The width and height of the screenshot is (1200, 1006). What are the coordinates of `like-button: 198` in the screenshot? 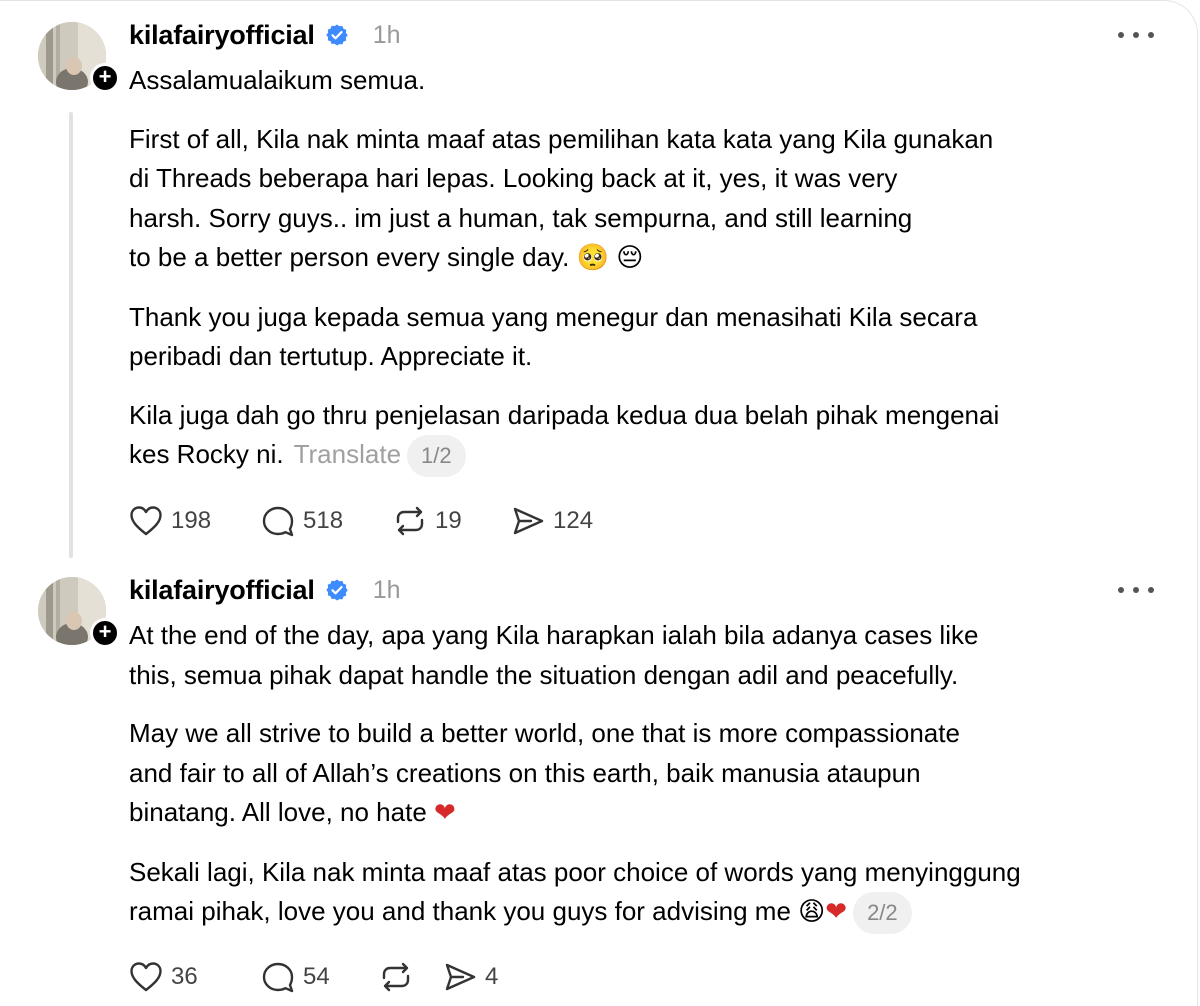 It's located at (195, 521).